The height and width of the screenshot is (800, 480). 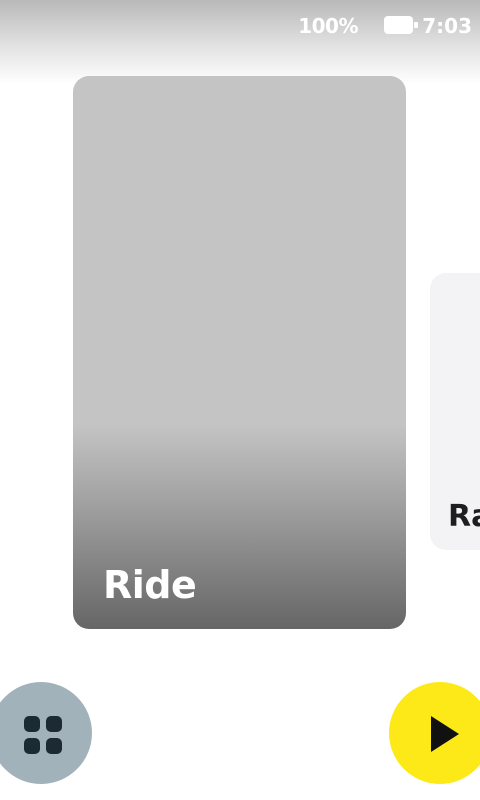 I want to click on status-bar: 100% 7:03, so click(x=240, y=42).